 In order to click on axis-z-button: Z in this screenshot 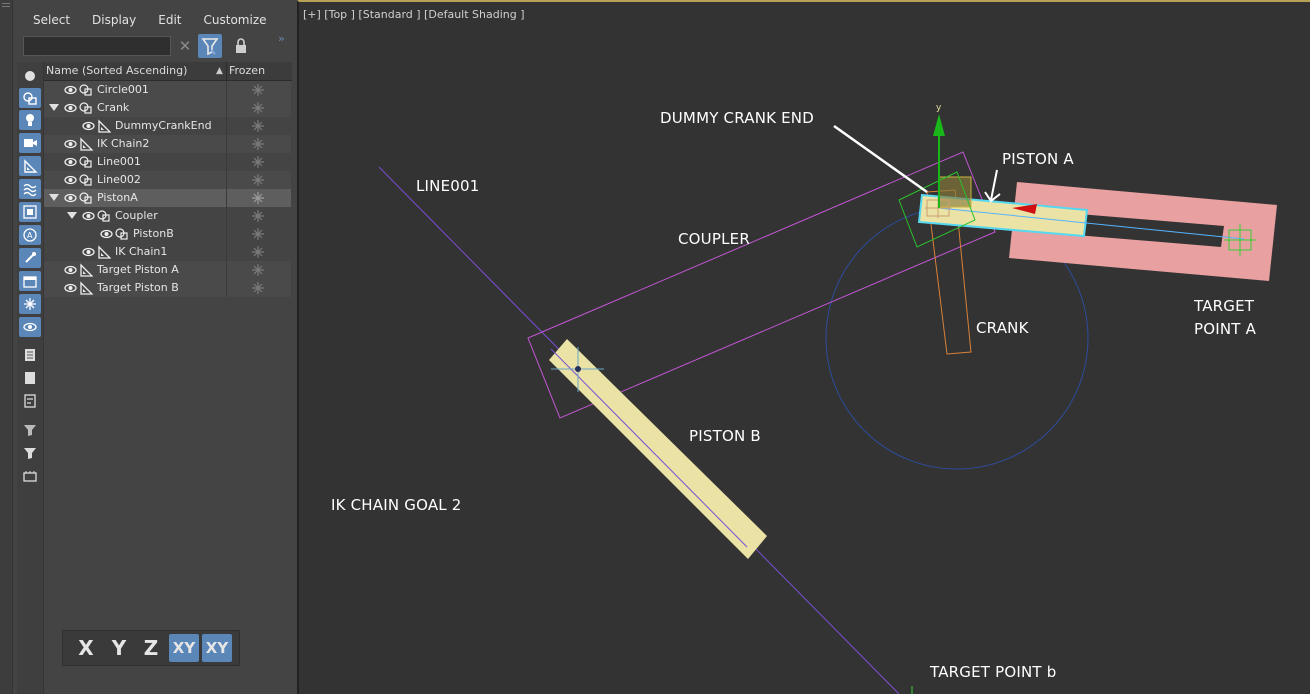, I will do `click(151, 648)`.